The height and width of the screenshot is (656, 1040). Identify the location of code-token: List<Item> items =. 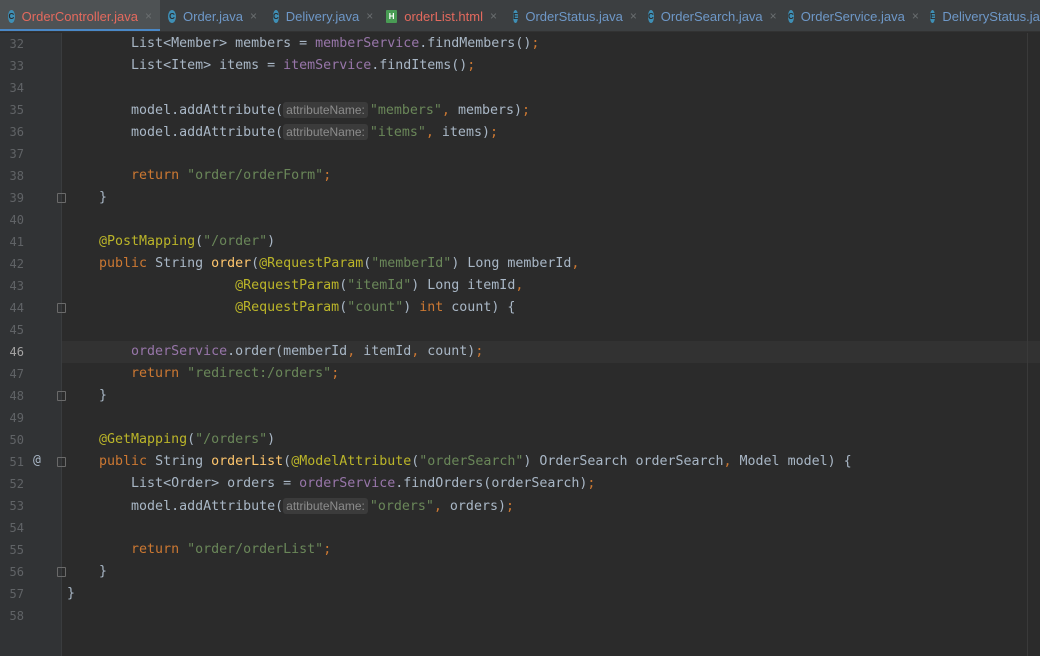
(175, 65).